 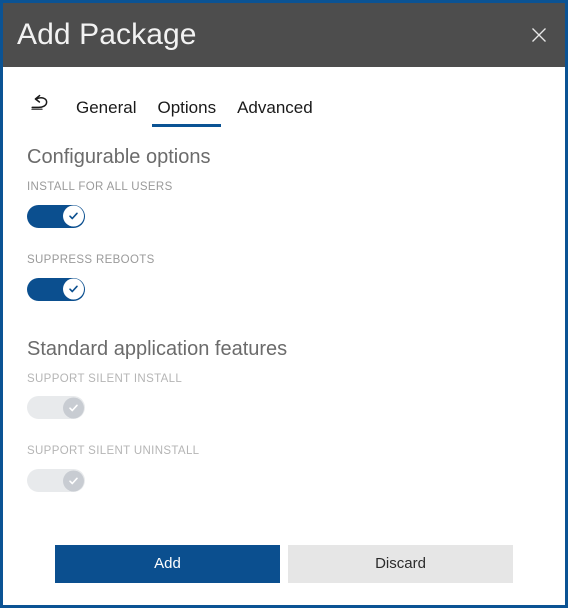 What do you see at coordinates (39, 102) in the screenshot?
I see `undo-arrow-icon` at bounding box center [39, 102].